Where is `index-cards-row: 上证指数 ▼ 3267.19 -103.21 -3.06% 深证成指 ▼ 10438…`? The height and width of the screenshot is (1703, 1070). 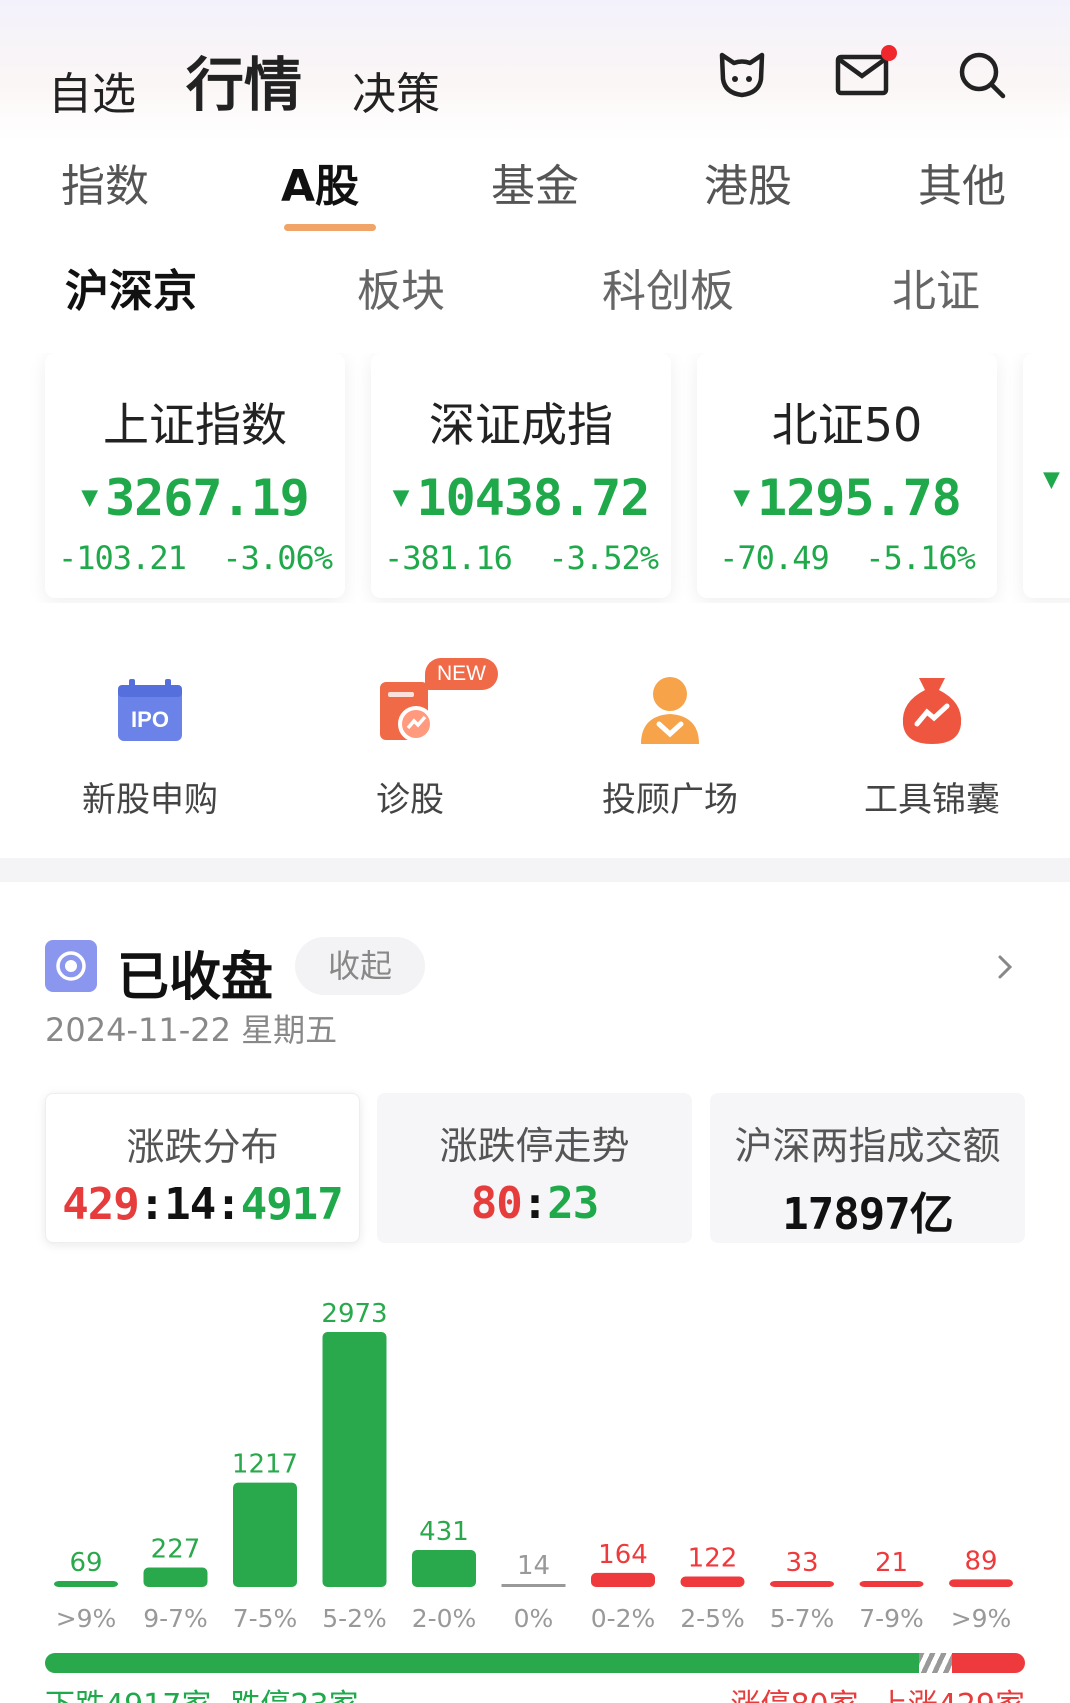 index-cards-row: 上证指数 ▼ 3267.19 -103.21 -3.06% 深证成指 ▼ 10438… is located at coordinates (535, 478).